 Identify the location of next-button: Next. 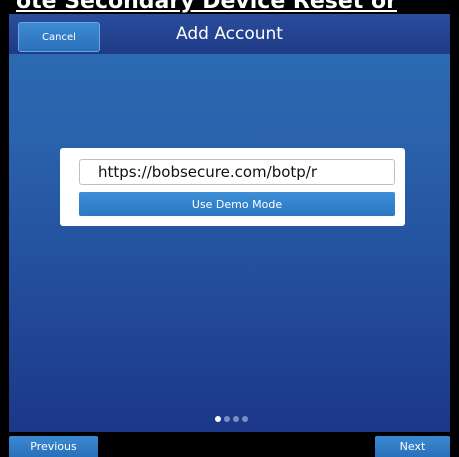
(412, 446).